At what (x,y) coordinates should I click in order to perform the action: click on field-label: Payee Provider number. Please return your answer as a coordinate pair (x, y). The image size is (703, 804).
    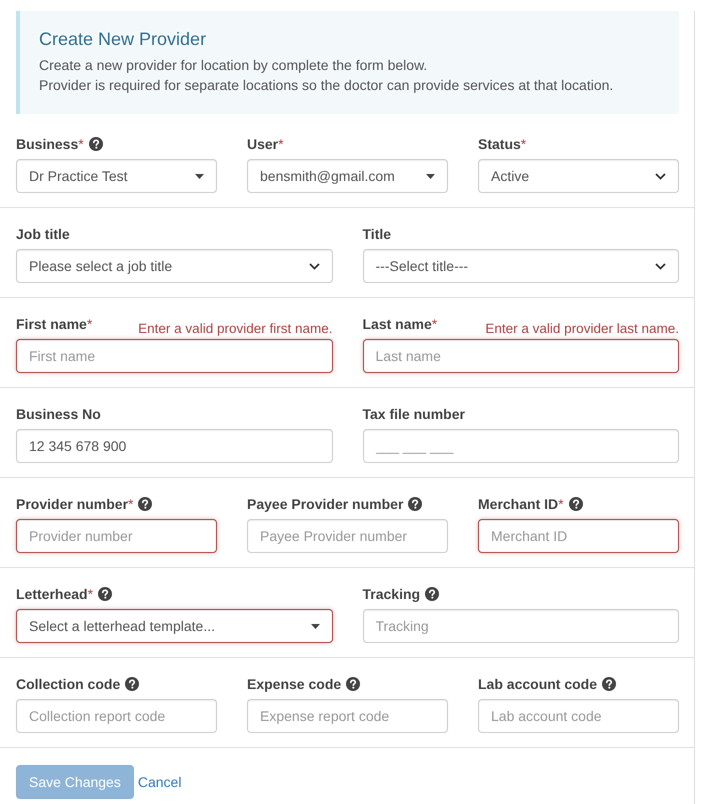
    Looking at the image, I should click on (325, 504).